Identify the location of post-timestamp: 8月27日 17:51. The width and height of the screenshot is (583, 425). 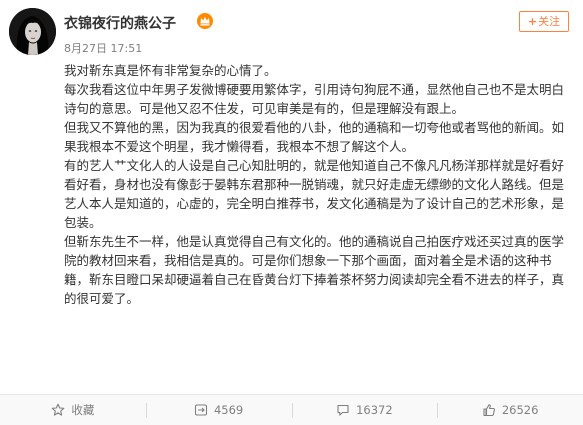
(103, 48).